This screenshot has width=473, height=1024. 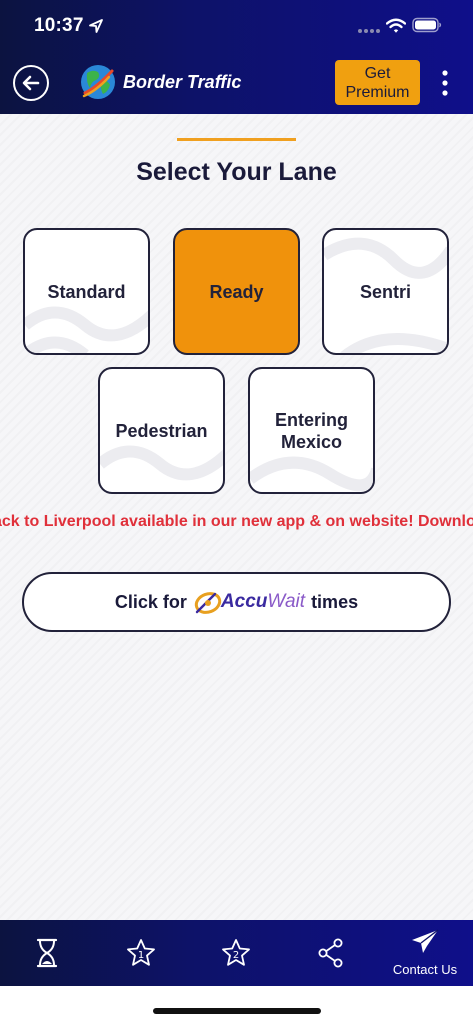 I want to click on star-2-icon: 2, so click(x=236, y=952).